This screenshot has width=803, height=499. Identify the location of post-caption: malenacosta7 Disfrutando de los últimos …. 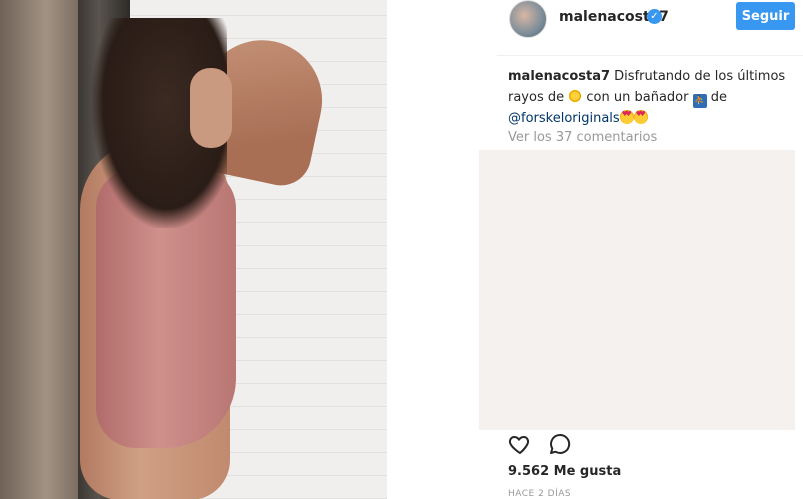
(653, 97).